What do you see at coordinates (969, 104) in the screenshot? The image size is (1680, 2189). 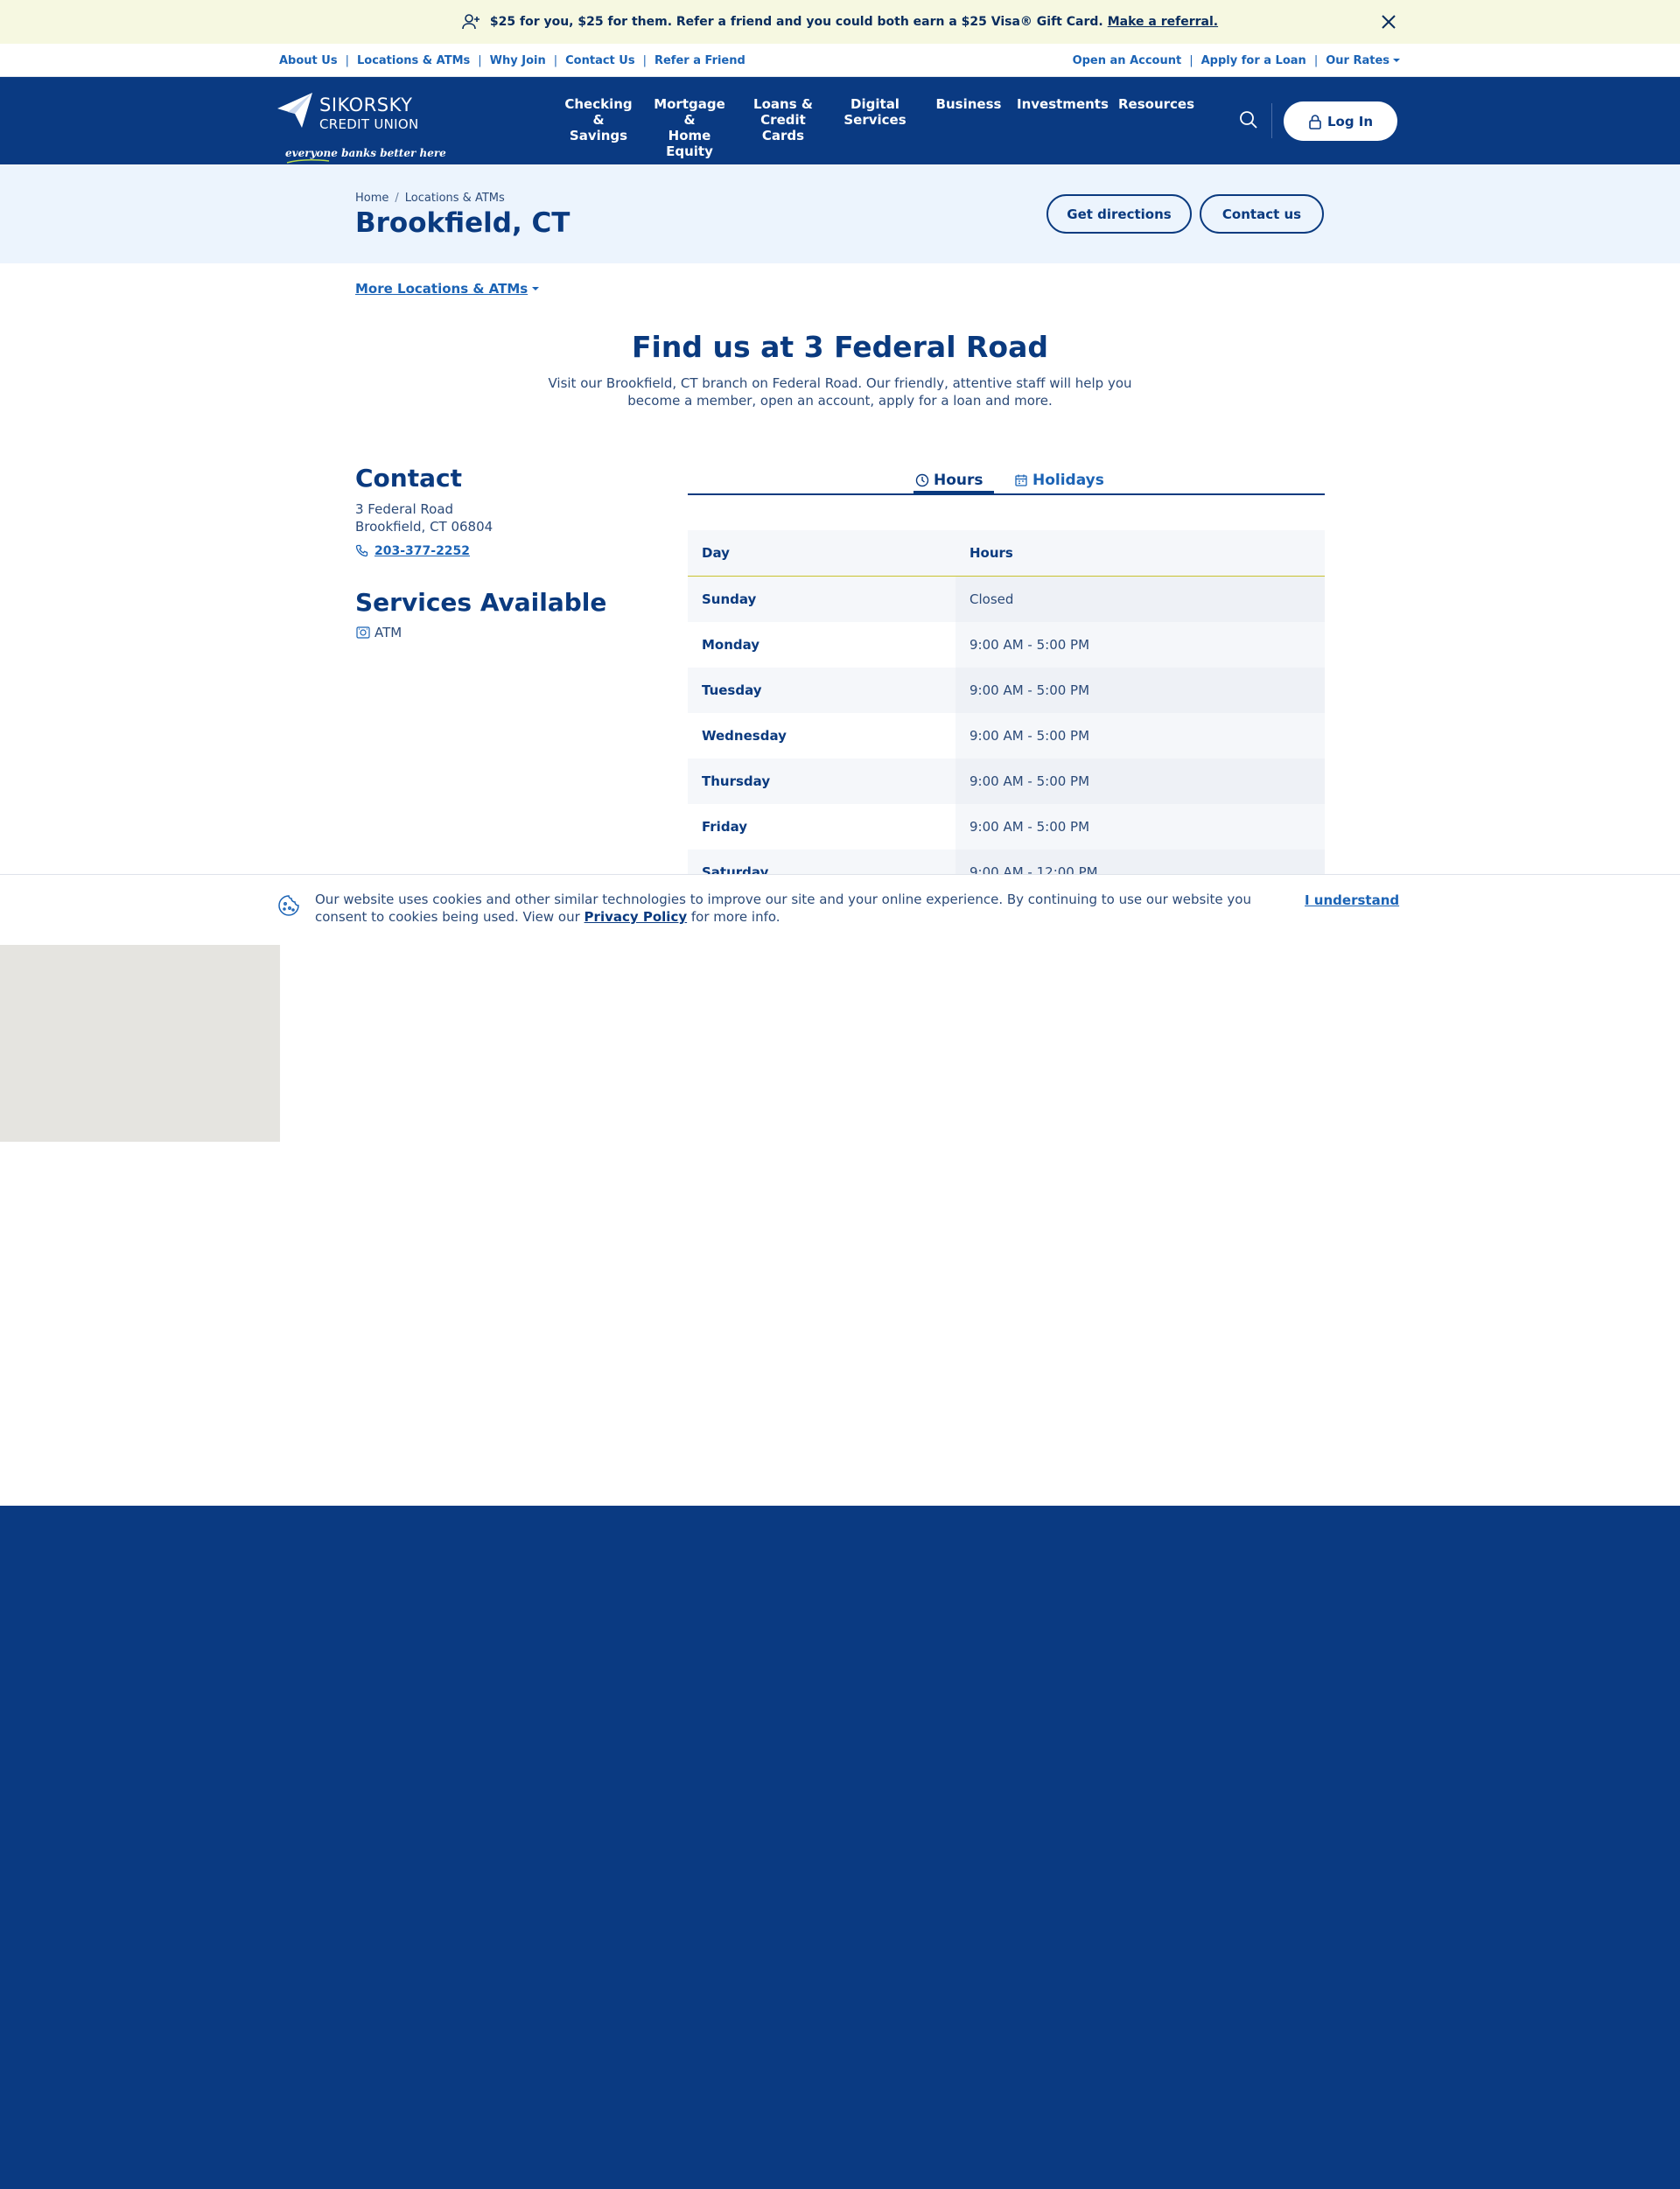 I see `nav-business: Business` at bounding box center [969, 104].